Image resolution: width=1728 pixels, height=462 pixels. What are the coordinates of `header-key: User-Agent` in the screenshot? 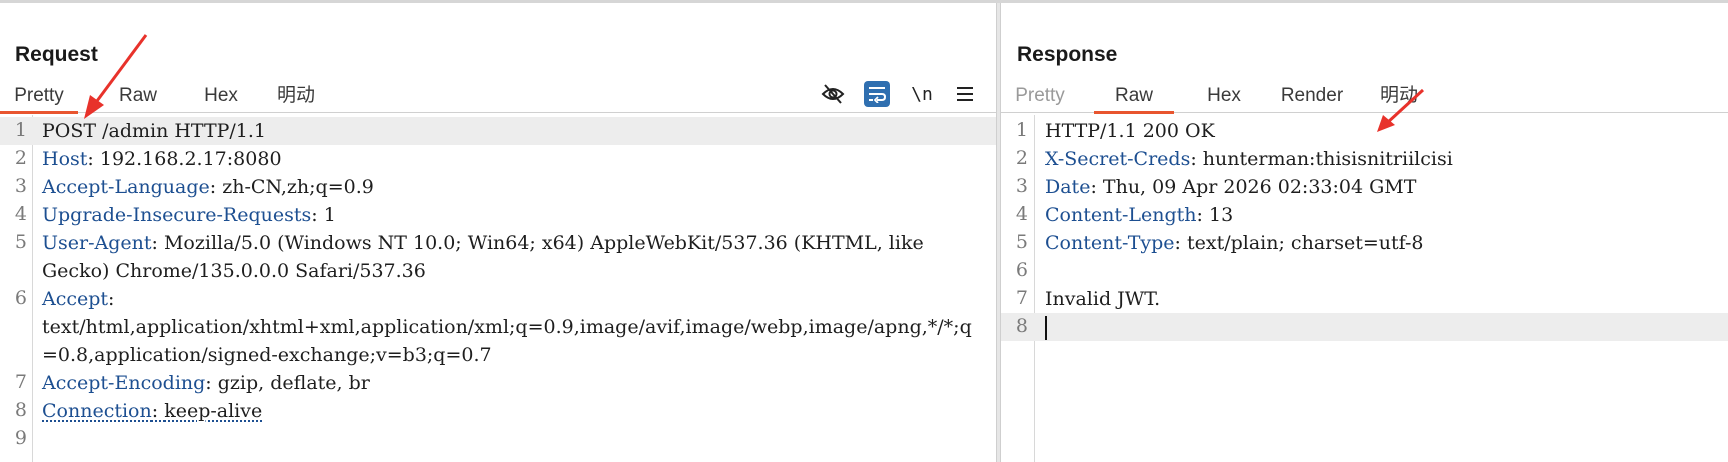 It's located at (97, 243).